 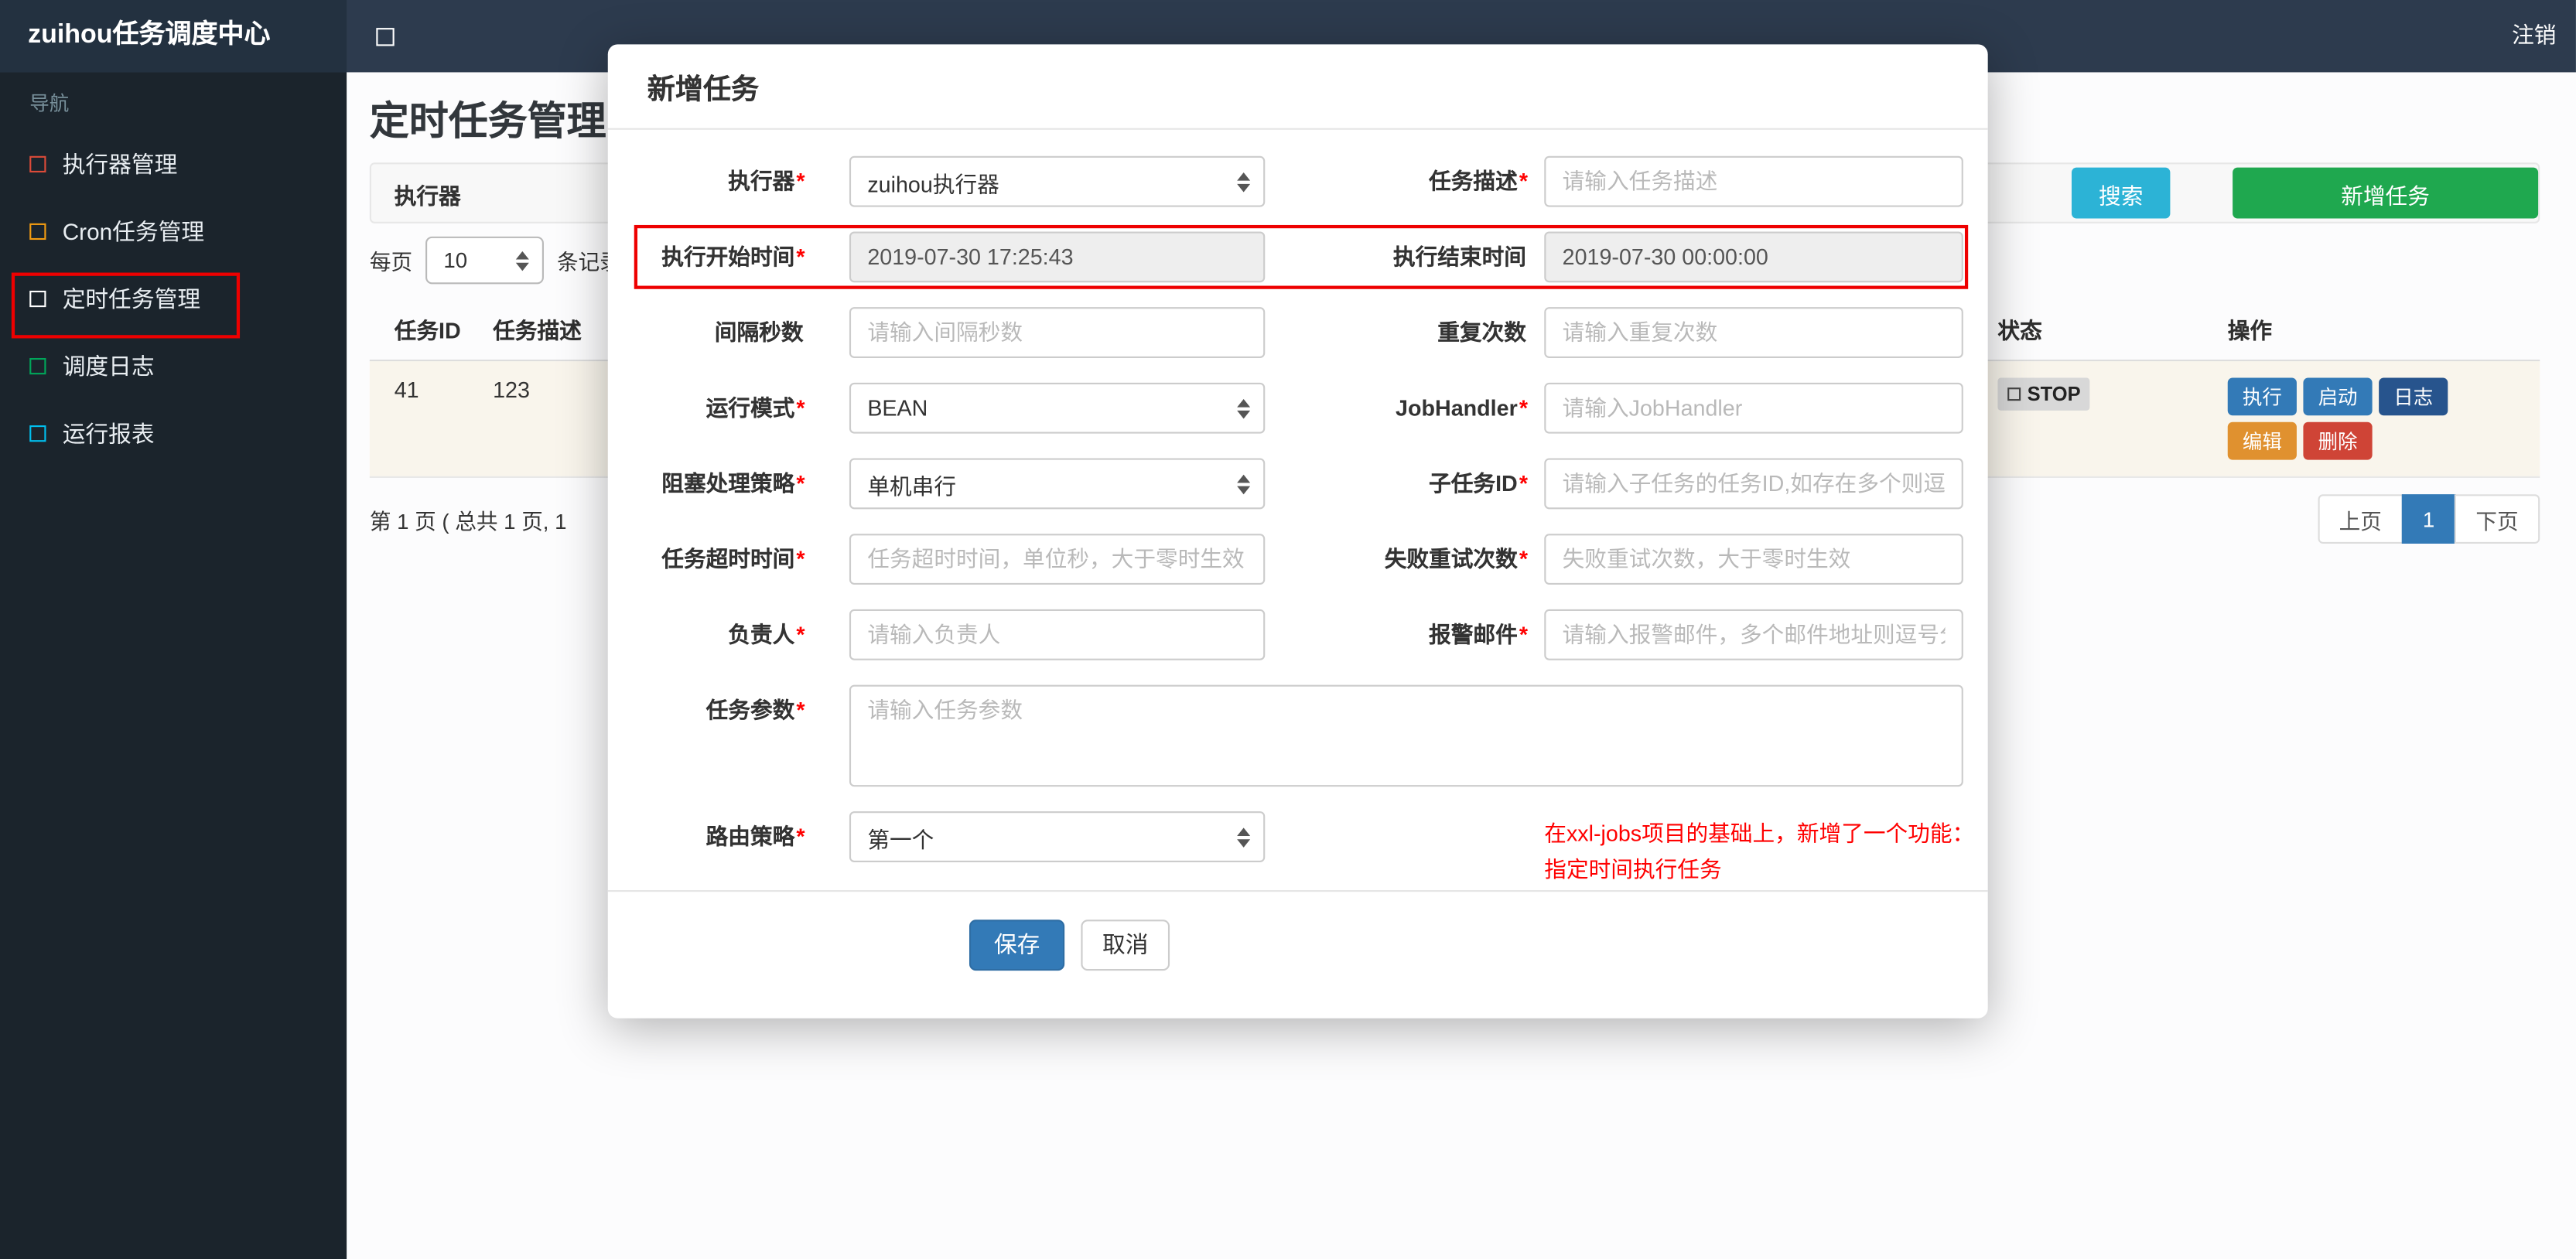 I want to click on app-brand: zuihou任务调度中心, so click(x=173, y=37).